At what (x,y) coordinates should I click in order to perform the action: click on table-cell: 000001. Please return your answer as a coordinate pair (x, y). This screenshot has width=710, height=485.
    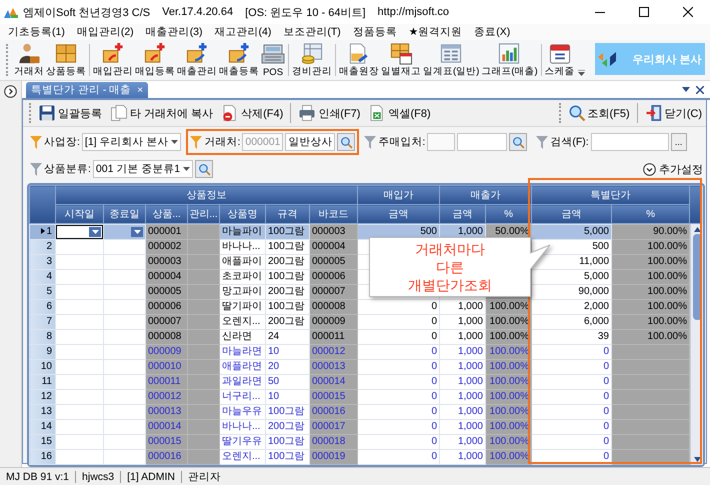
    Looking at the image, I should click on (167, 232).